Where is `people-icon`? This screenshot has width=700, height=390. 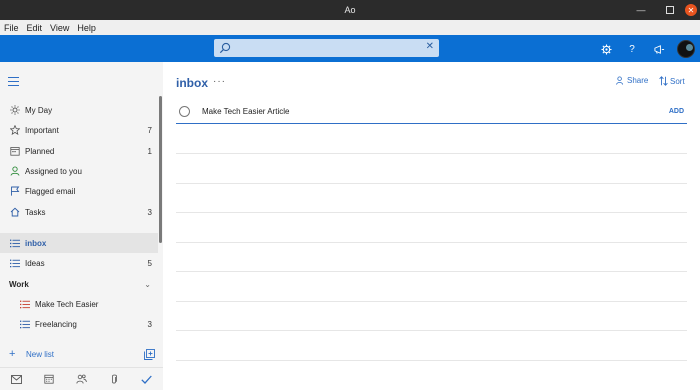 people-icon is located at coordinates (81, 379).